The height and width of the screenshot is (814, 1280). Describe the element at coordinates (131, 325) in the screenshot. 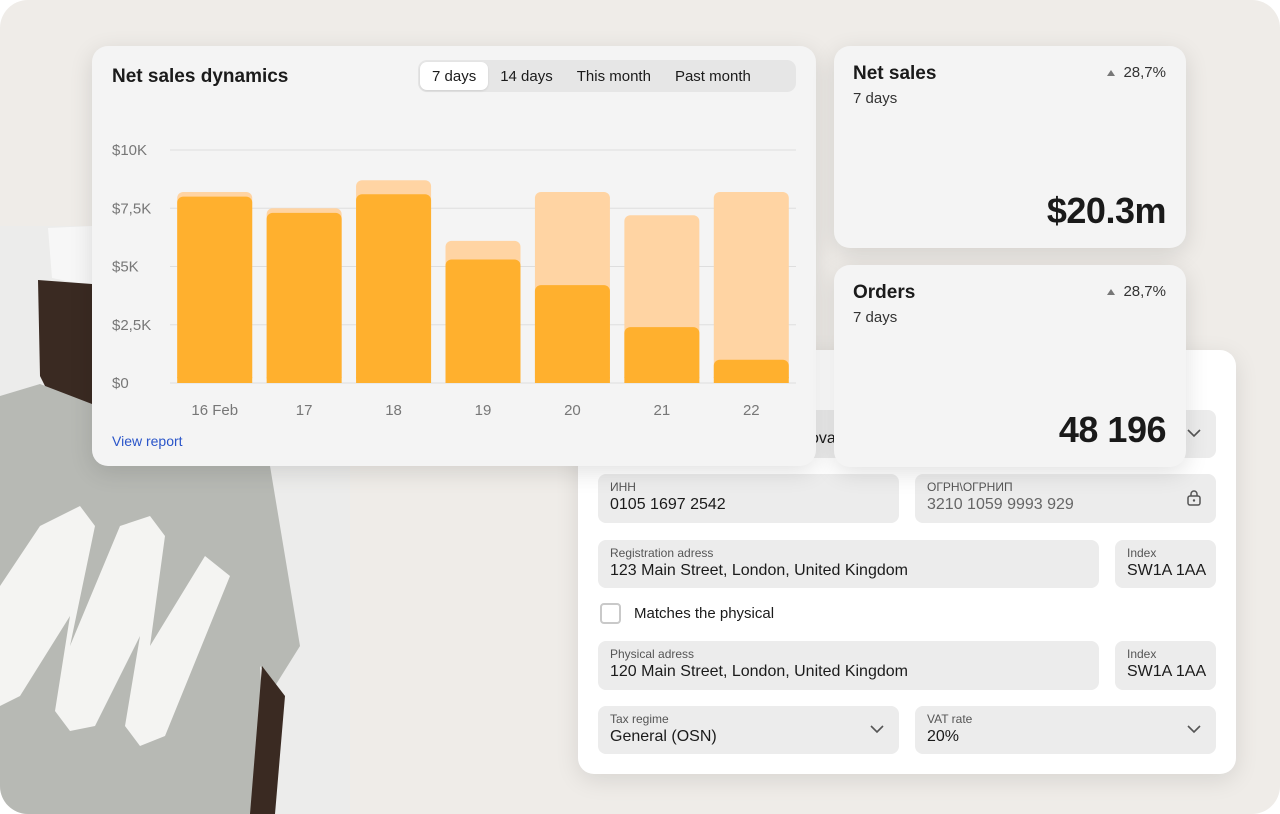

I see `y-tick-label: $2,5K` at that location.